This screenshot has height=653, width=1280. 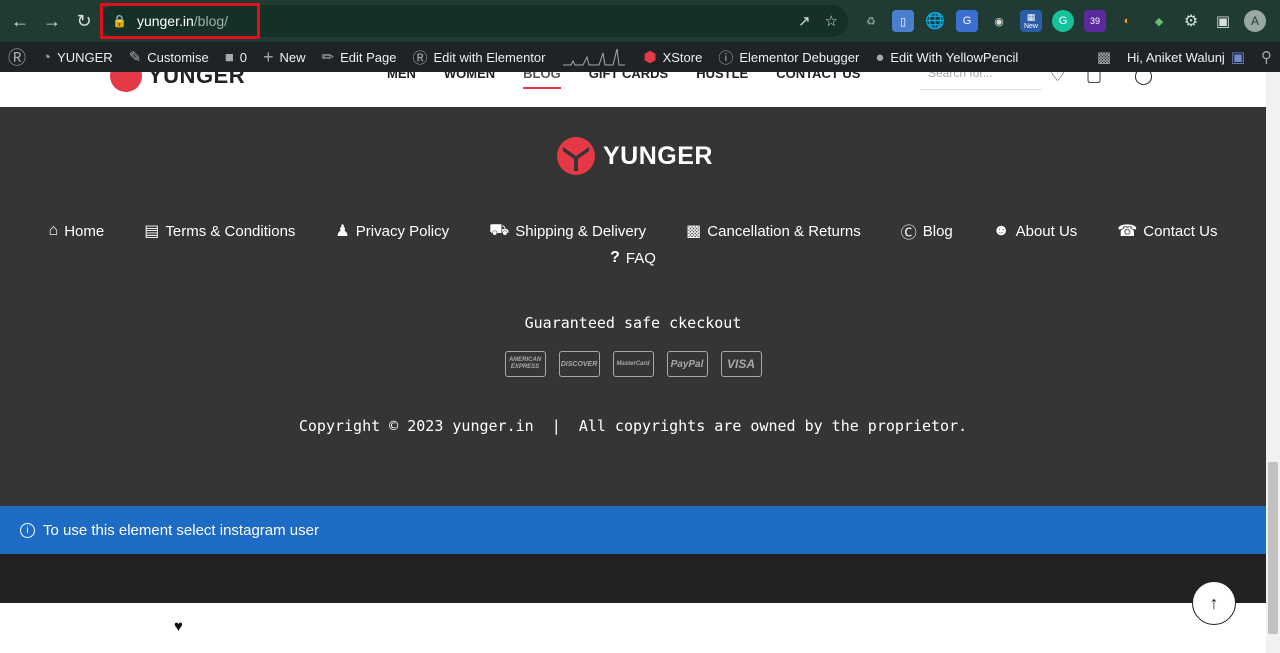 I want to click on admin-account: Hi, Aniket Walunj ▣, so click(x=1186, y=57).